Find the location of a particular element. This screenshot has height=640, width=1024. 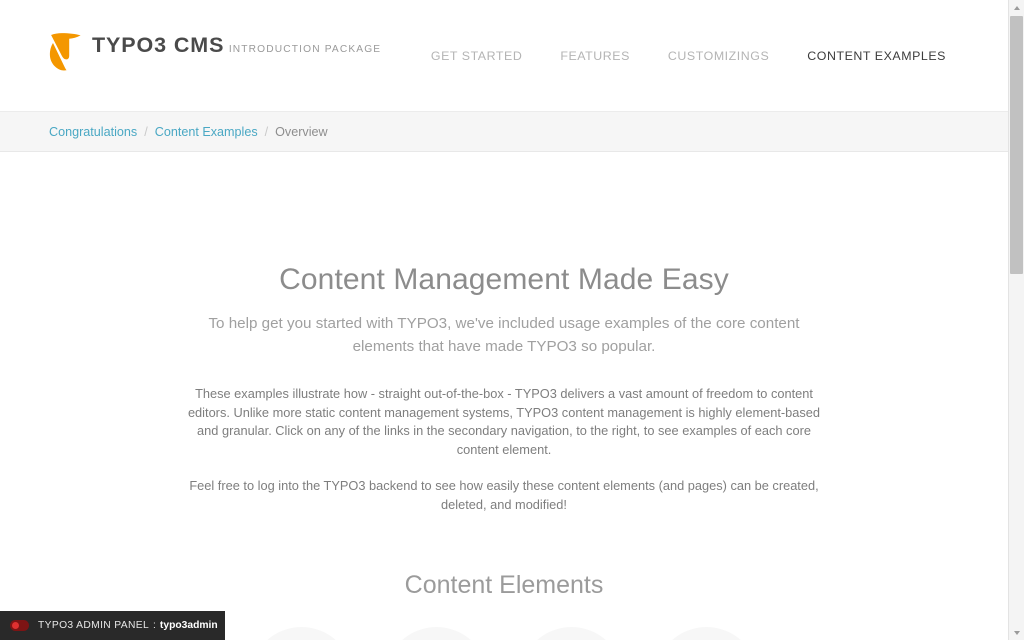

scrollbar-thumb is located at coordinates (1016, 145).